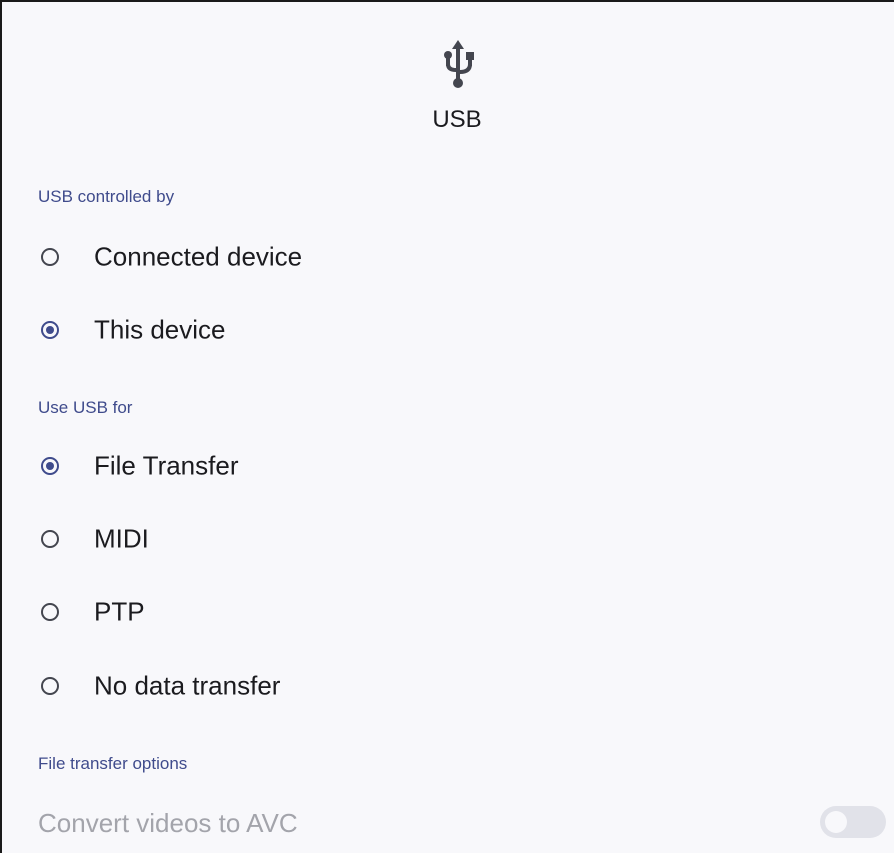 Image resolution: width=894 pixels, height=853 pixels. What do you see at coordinates (121, 538) in the screenshot?
I see `option-label: MIDI` at bounding box center [121, 538].